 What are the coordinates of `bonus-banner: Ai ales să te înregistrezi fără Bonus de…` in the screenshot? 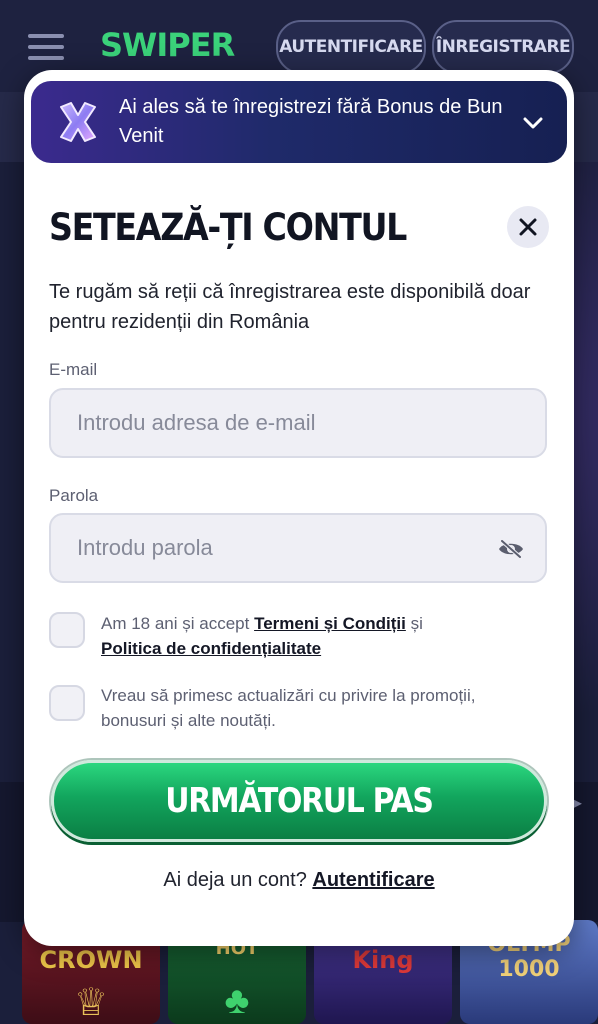 It's located at (299, 122).